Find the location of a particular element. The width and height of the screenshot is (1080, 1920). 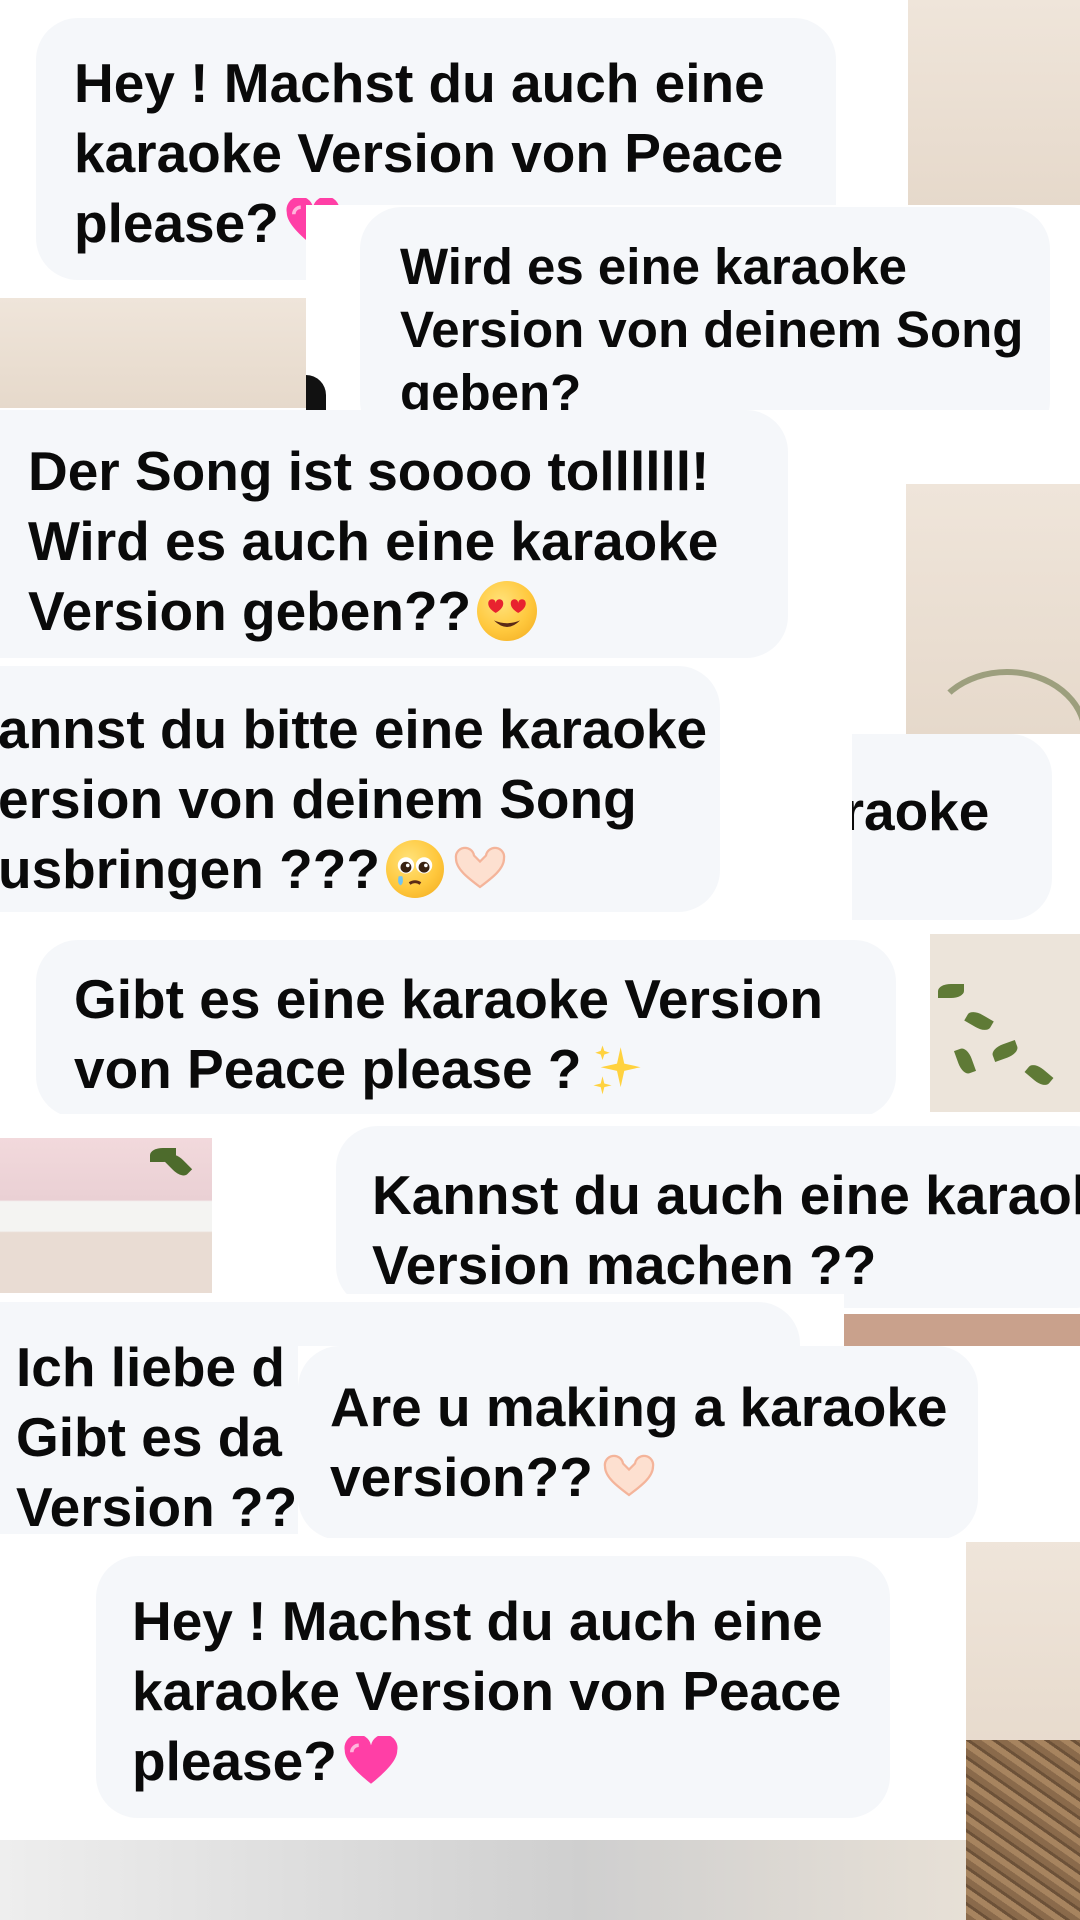

message-screenshot: araoke is located at coordinates (966, 834).